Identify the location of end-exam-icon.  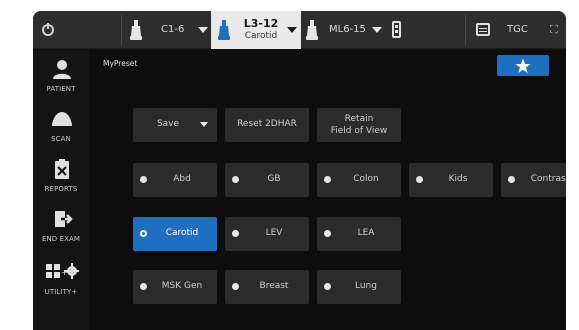
(62, 219).